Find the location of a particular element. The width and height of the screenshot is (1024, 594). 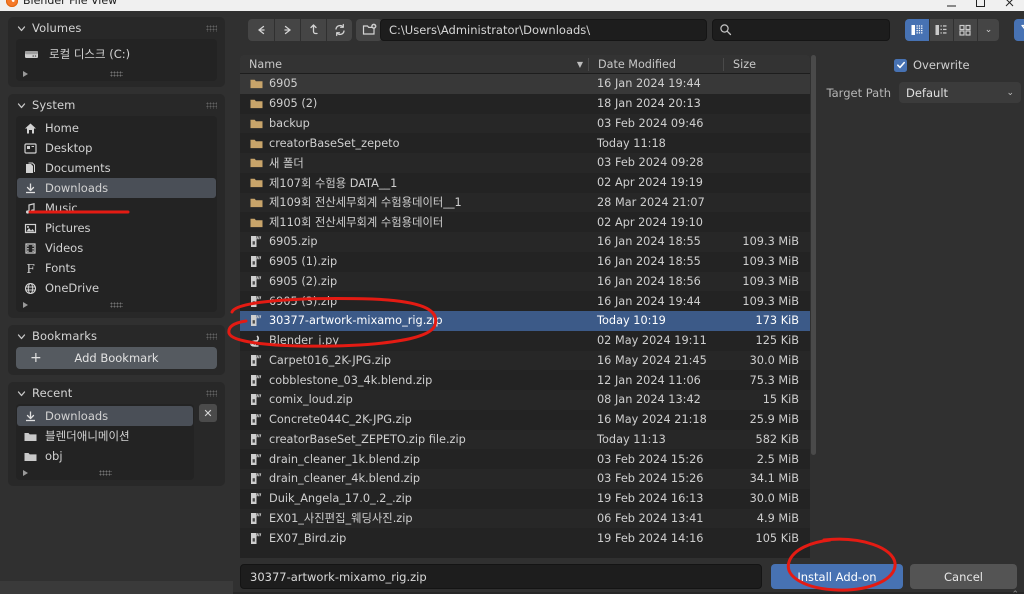

table-row: 제110회 전산세무회계 수험용데이터 02 Apr 2024 19:10 is located at coordinates (525, 222).